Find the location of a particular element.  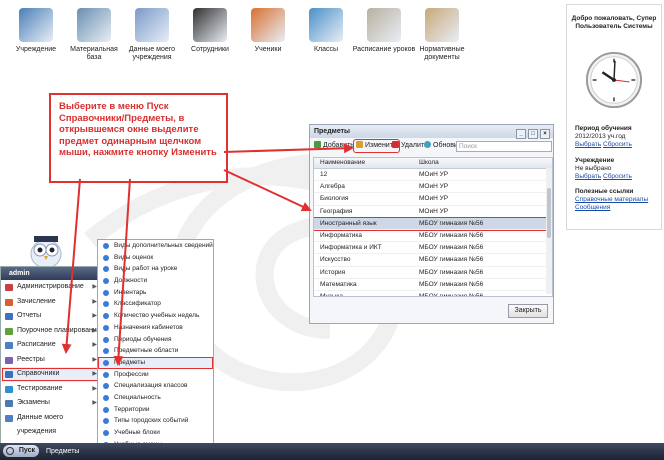

submenu-item-label: Виды дополнительных сведений is located at coordinates (163, 245).